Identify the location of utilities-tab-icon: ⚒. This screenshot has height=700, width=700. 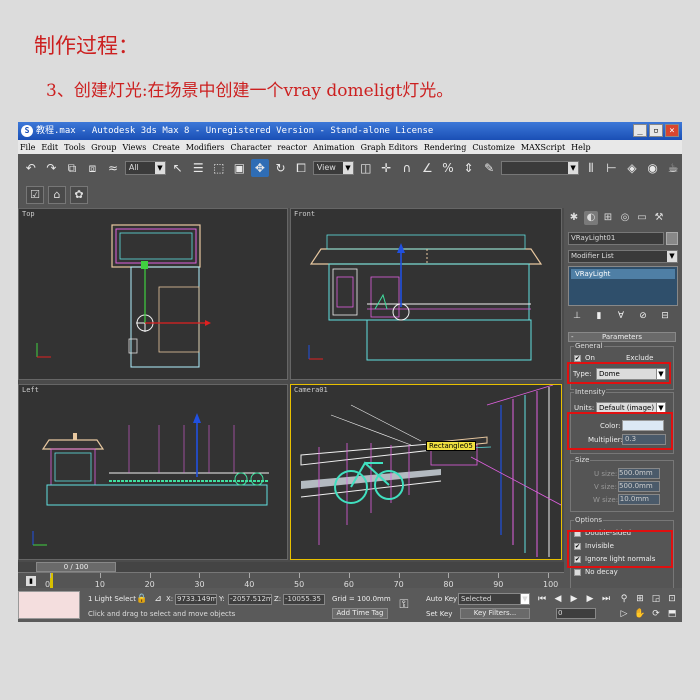
(659, 218).